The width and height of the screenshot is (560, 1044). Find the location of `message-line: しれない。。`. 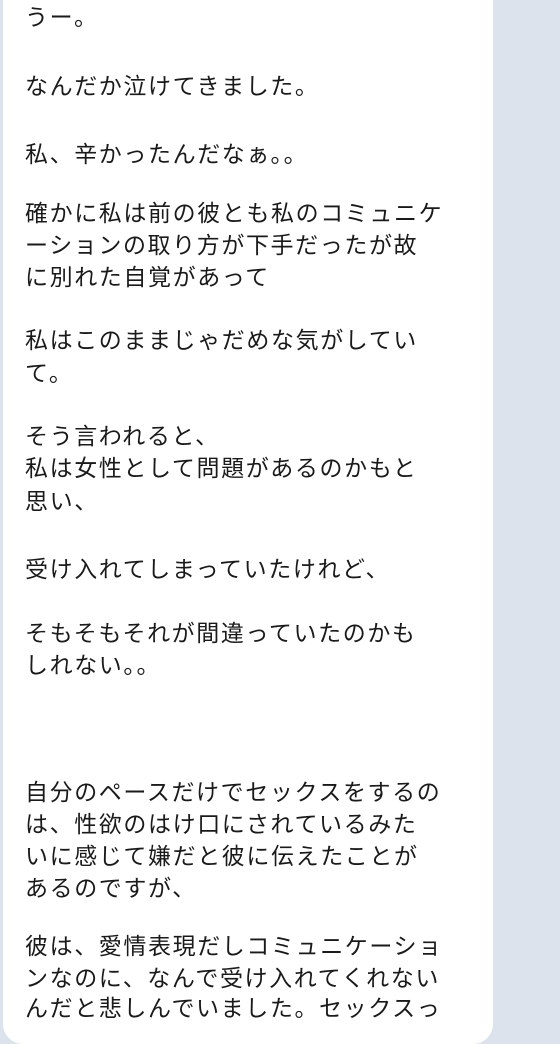

message-line: しれない。。 is located at coordinates (93, 666).